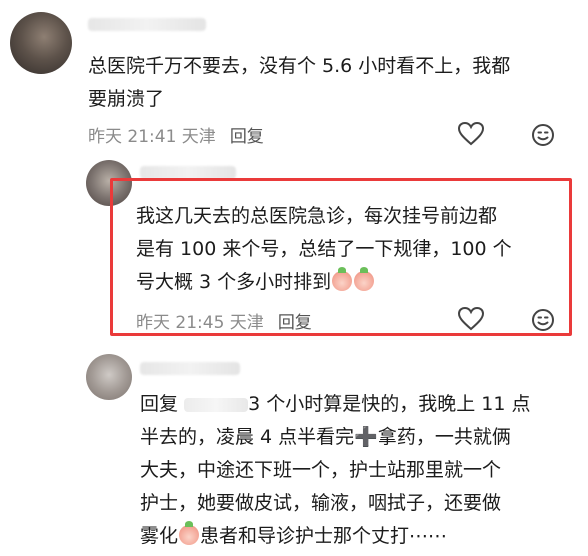 This screenshot has height=556, width=588. Describe the element at coordinates (109, 377) in the screenshot. I see `reply-avatar` at that location.